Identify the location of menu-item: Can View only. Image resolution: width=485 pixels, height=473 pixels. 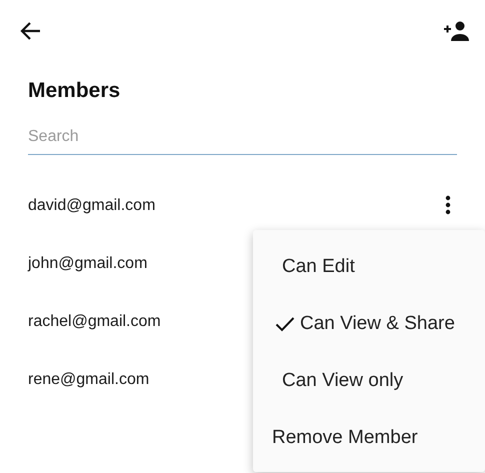
(369, 380).